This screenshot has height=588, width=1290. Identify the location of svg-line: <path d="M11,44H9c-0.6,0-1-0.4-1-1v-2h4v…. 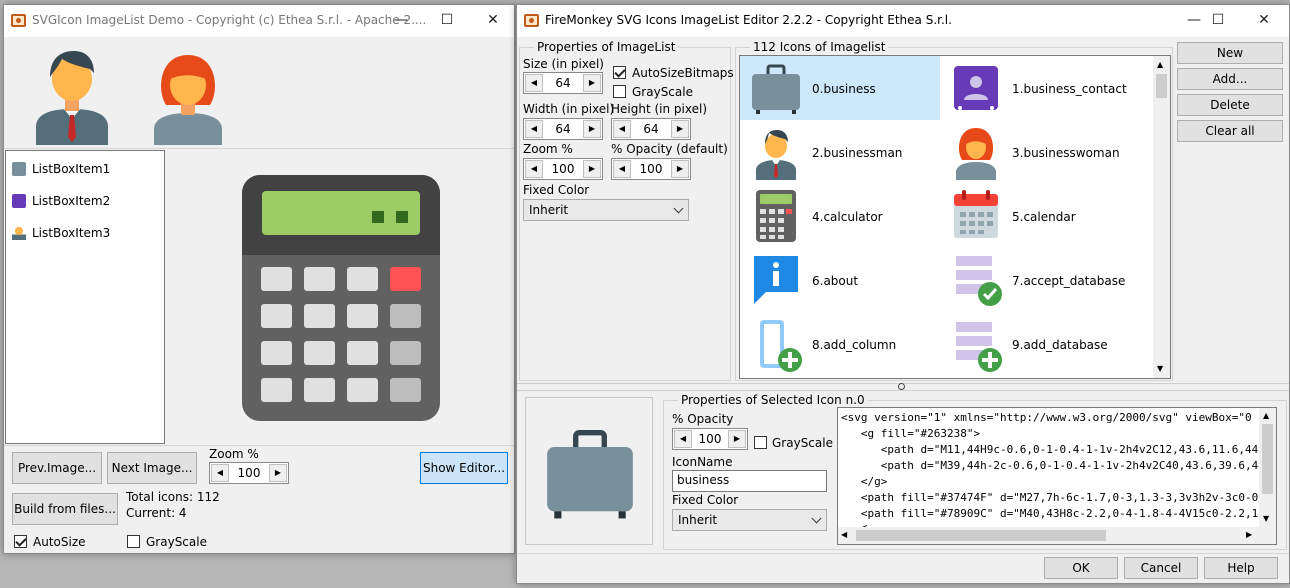
(1059, 449).